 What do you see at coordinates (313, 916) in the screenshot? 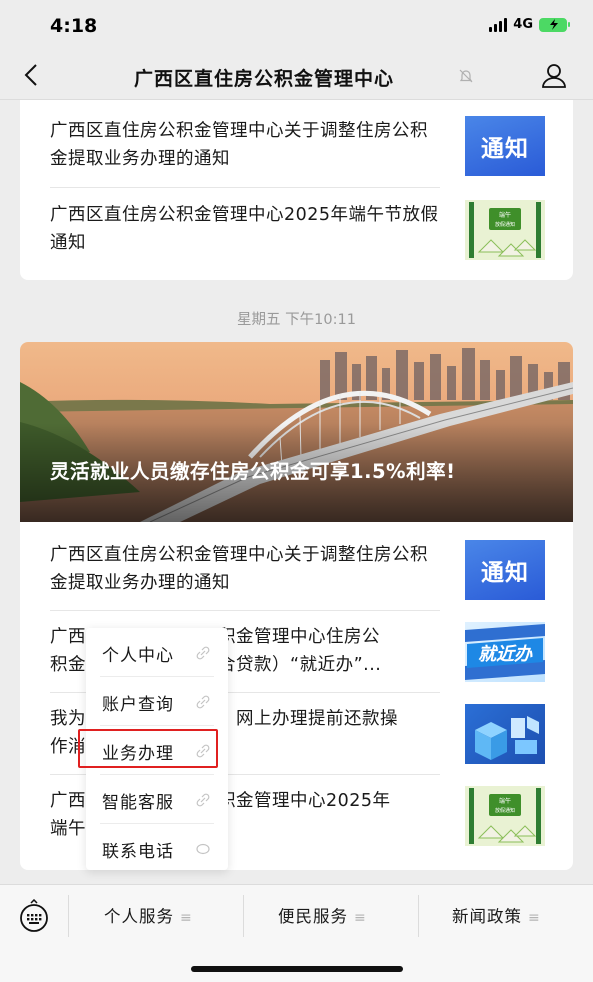
I see `menu-tab-label: 便民服务` at bounding box center [313, 916].